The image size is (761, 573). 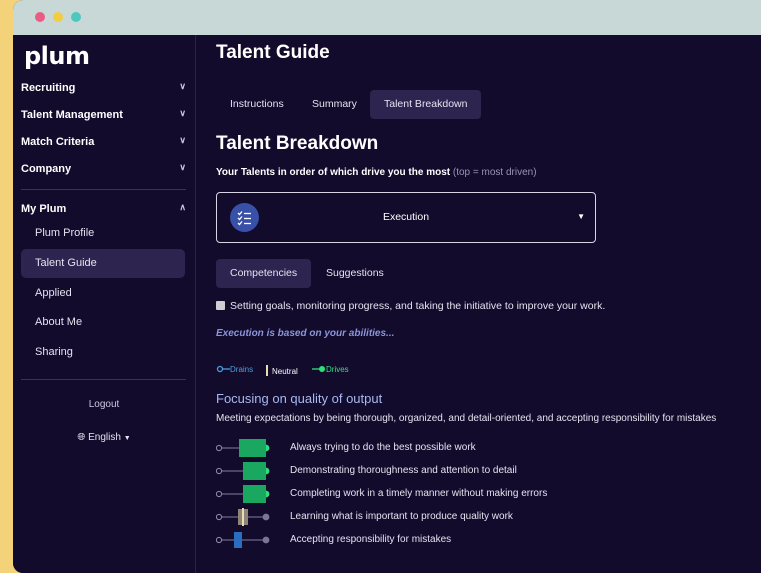 I want to click on nav-my-plum-label: My Plum, so click(x=44, y=209).